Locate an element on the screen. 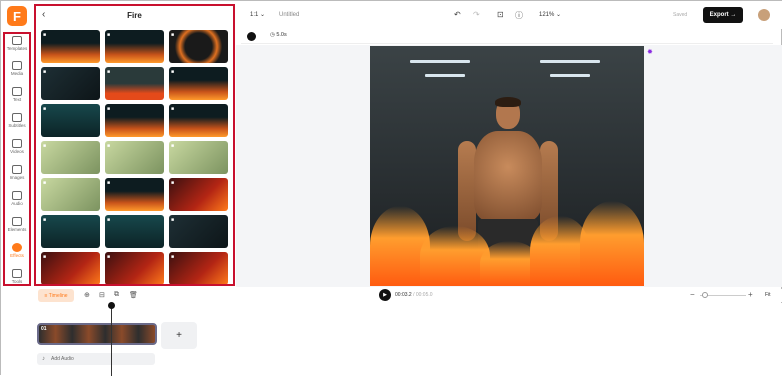  rail-item-subtitles: Subtitles is located at coordinates (17, 125).